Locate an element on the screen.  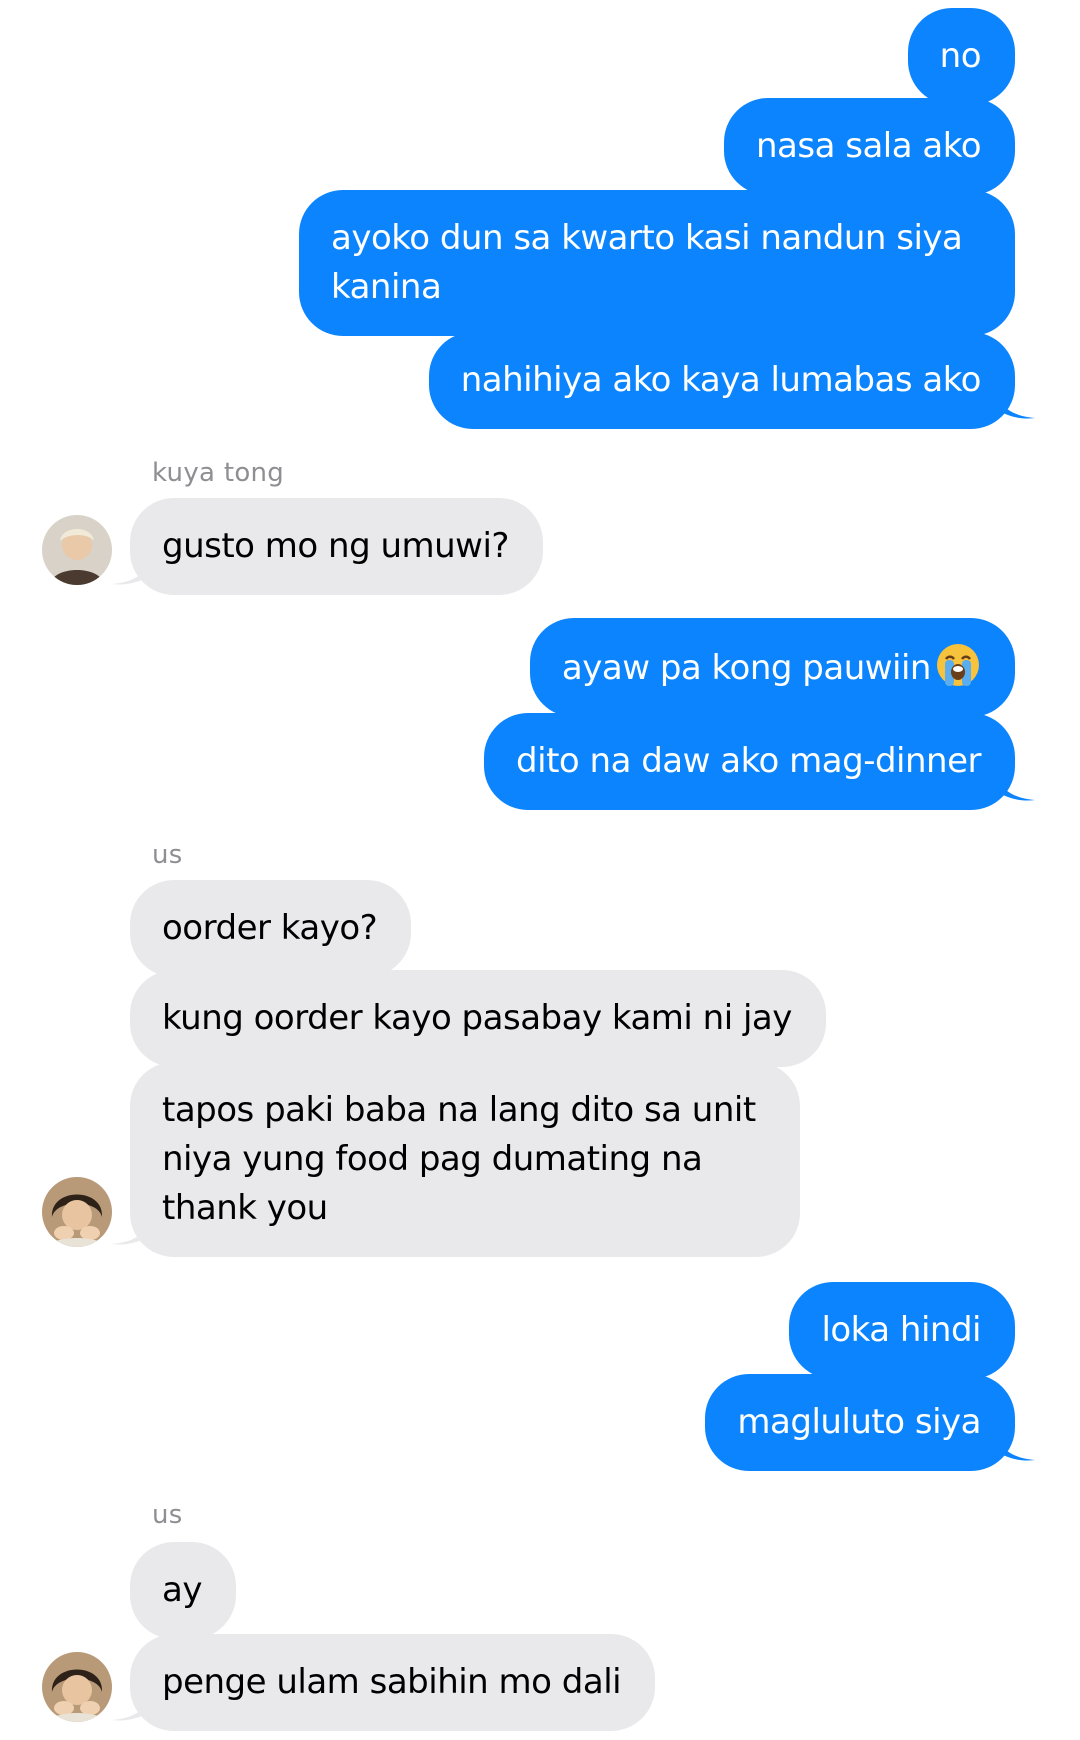
outgoing-message-bubble: ayaw pa kong pauwiin is located at coordinates (772, 667).